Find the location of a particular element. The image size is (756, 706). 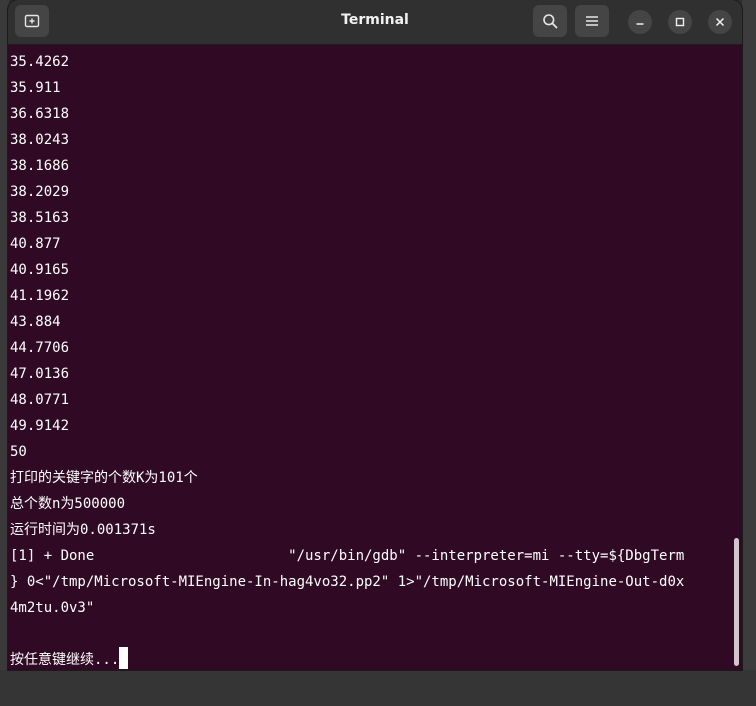

background-app-bottom-edge is located at coordinates (378, 688).